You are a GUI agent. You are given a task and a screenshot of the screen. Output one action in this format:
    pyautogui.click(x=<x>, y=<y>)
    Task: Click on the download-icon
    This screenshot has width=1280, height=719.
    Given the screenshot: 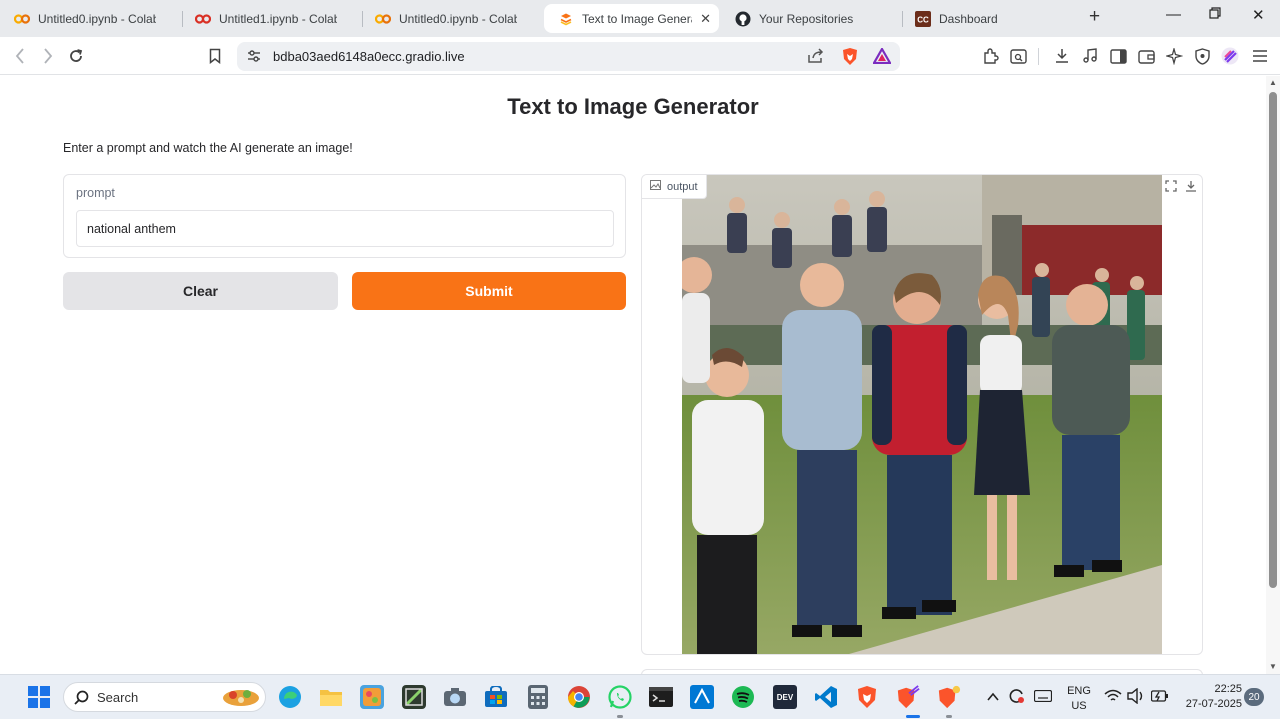 What is the action you would take?
    pyautogui.click(x=1062, y=56)
    